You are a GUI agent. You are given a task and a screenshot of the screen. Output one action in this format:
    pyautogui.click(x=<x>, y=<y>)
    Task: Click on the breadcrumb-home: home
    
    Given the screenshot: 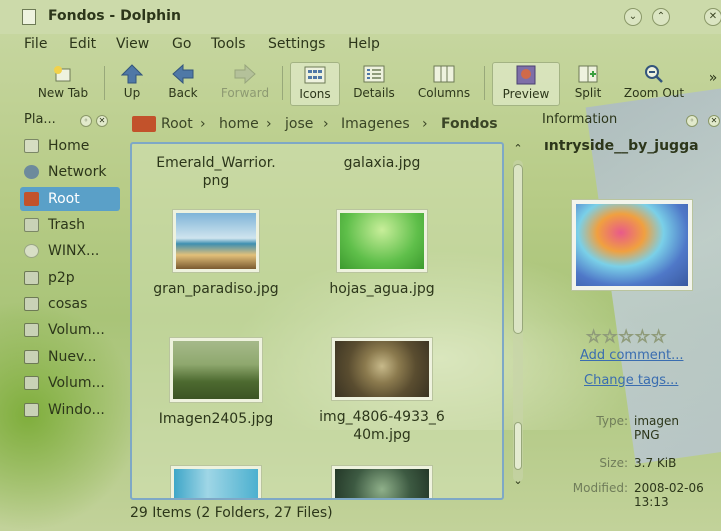 What is the action you would take?
    pyautogui.click(x=239, y=124)
    